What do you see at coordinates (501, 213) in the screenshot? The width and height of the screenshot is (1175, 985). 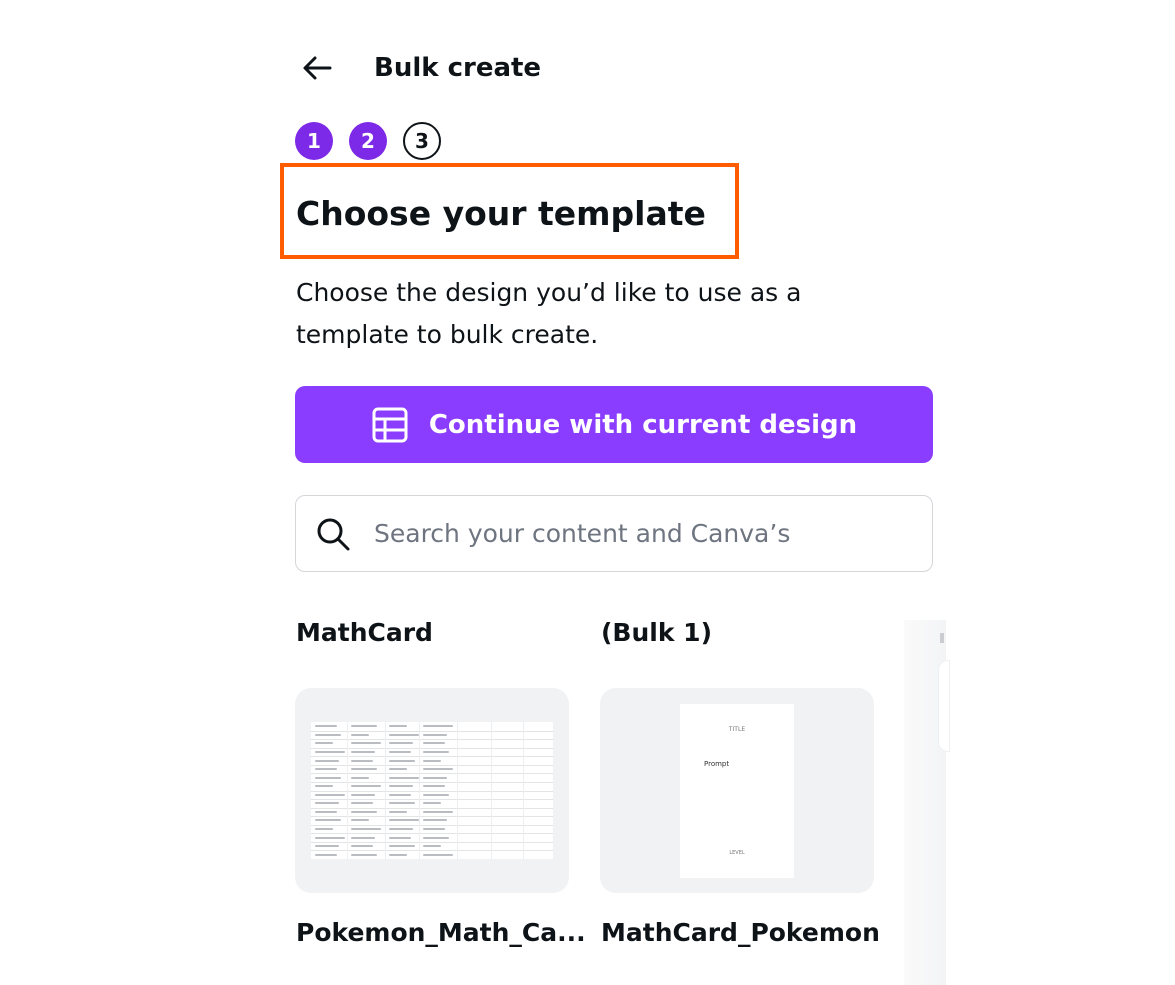 I see `section-title: Choose your template` at bounding box center [501, 213].